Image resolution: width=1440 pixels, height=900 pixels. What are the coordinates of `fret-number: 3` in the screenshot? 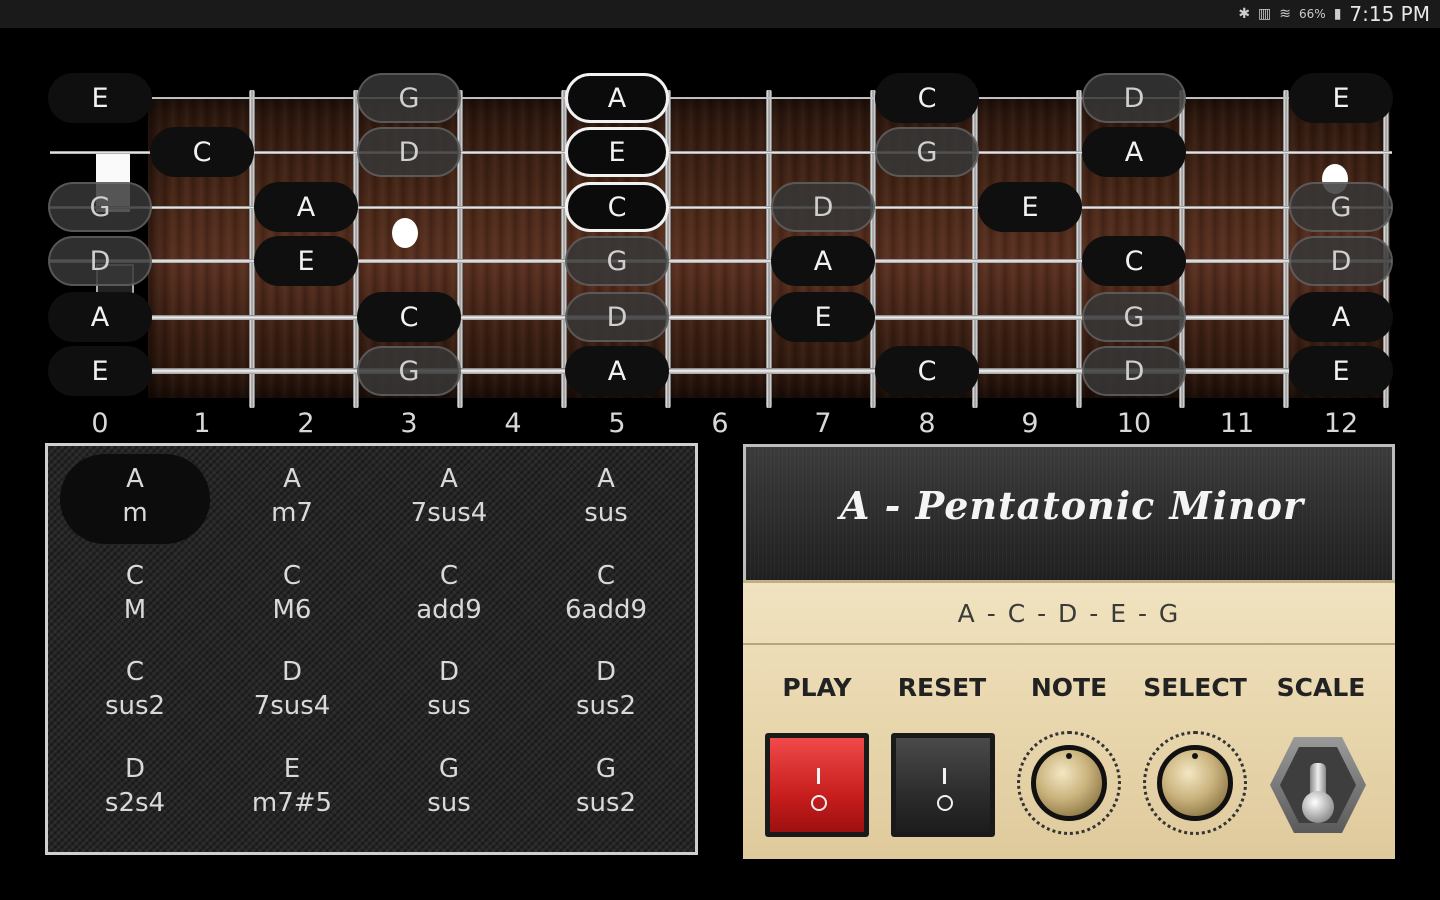 It's located at (409, 423).